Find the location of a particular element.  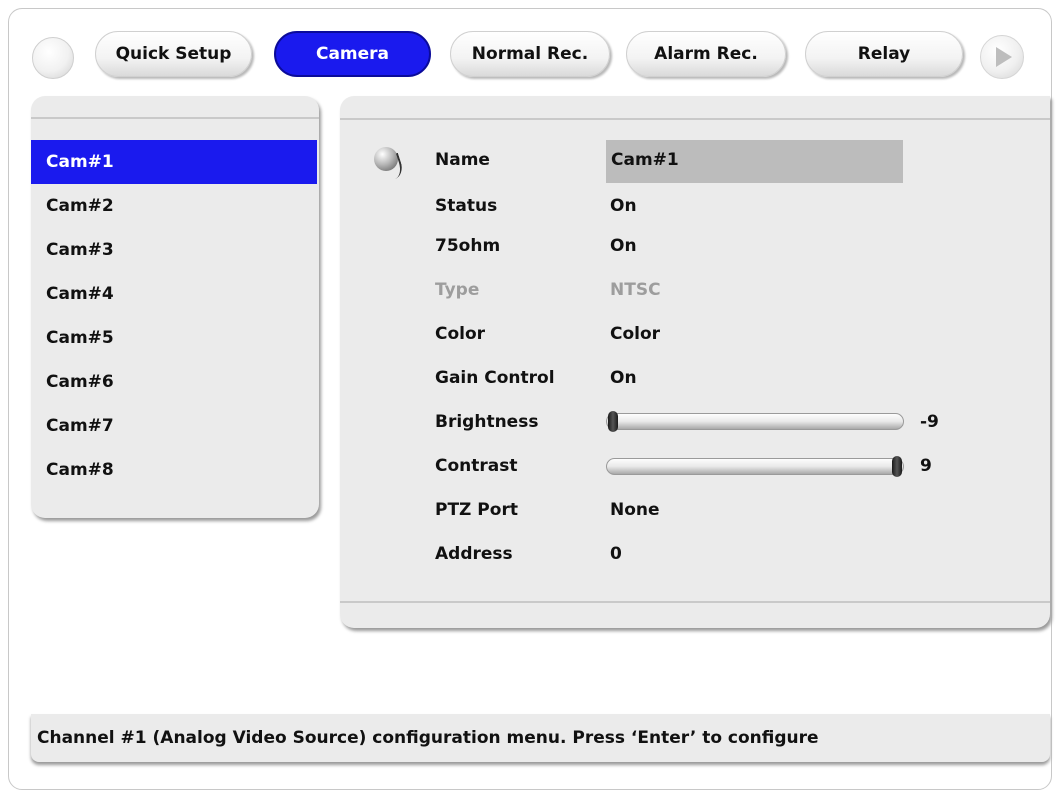

name-field: Cam#1 is located at coordinates (754, 161).